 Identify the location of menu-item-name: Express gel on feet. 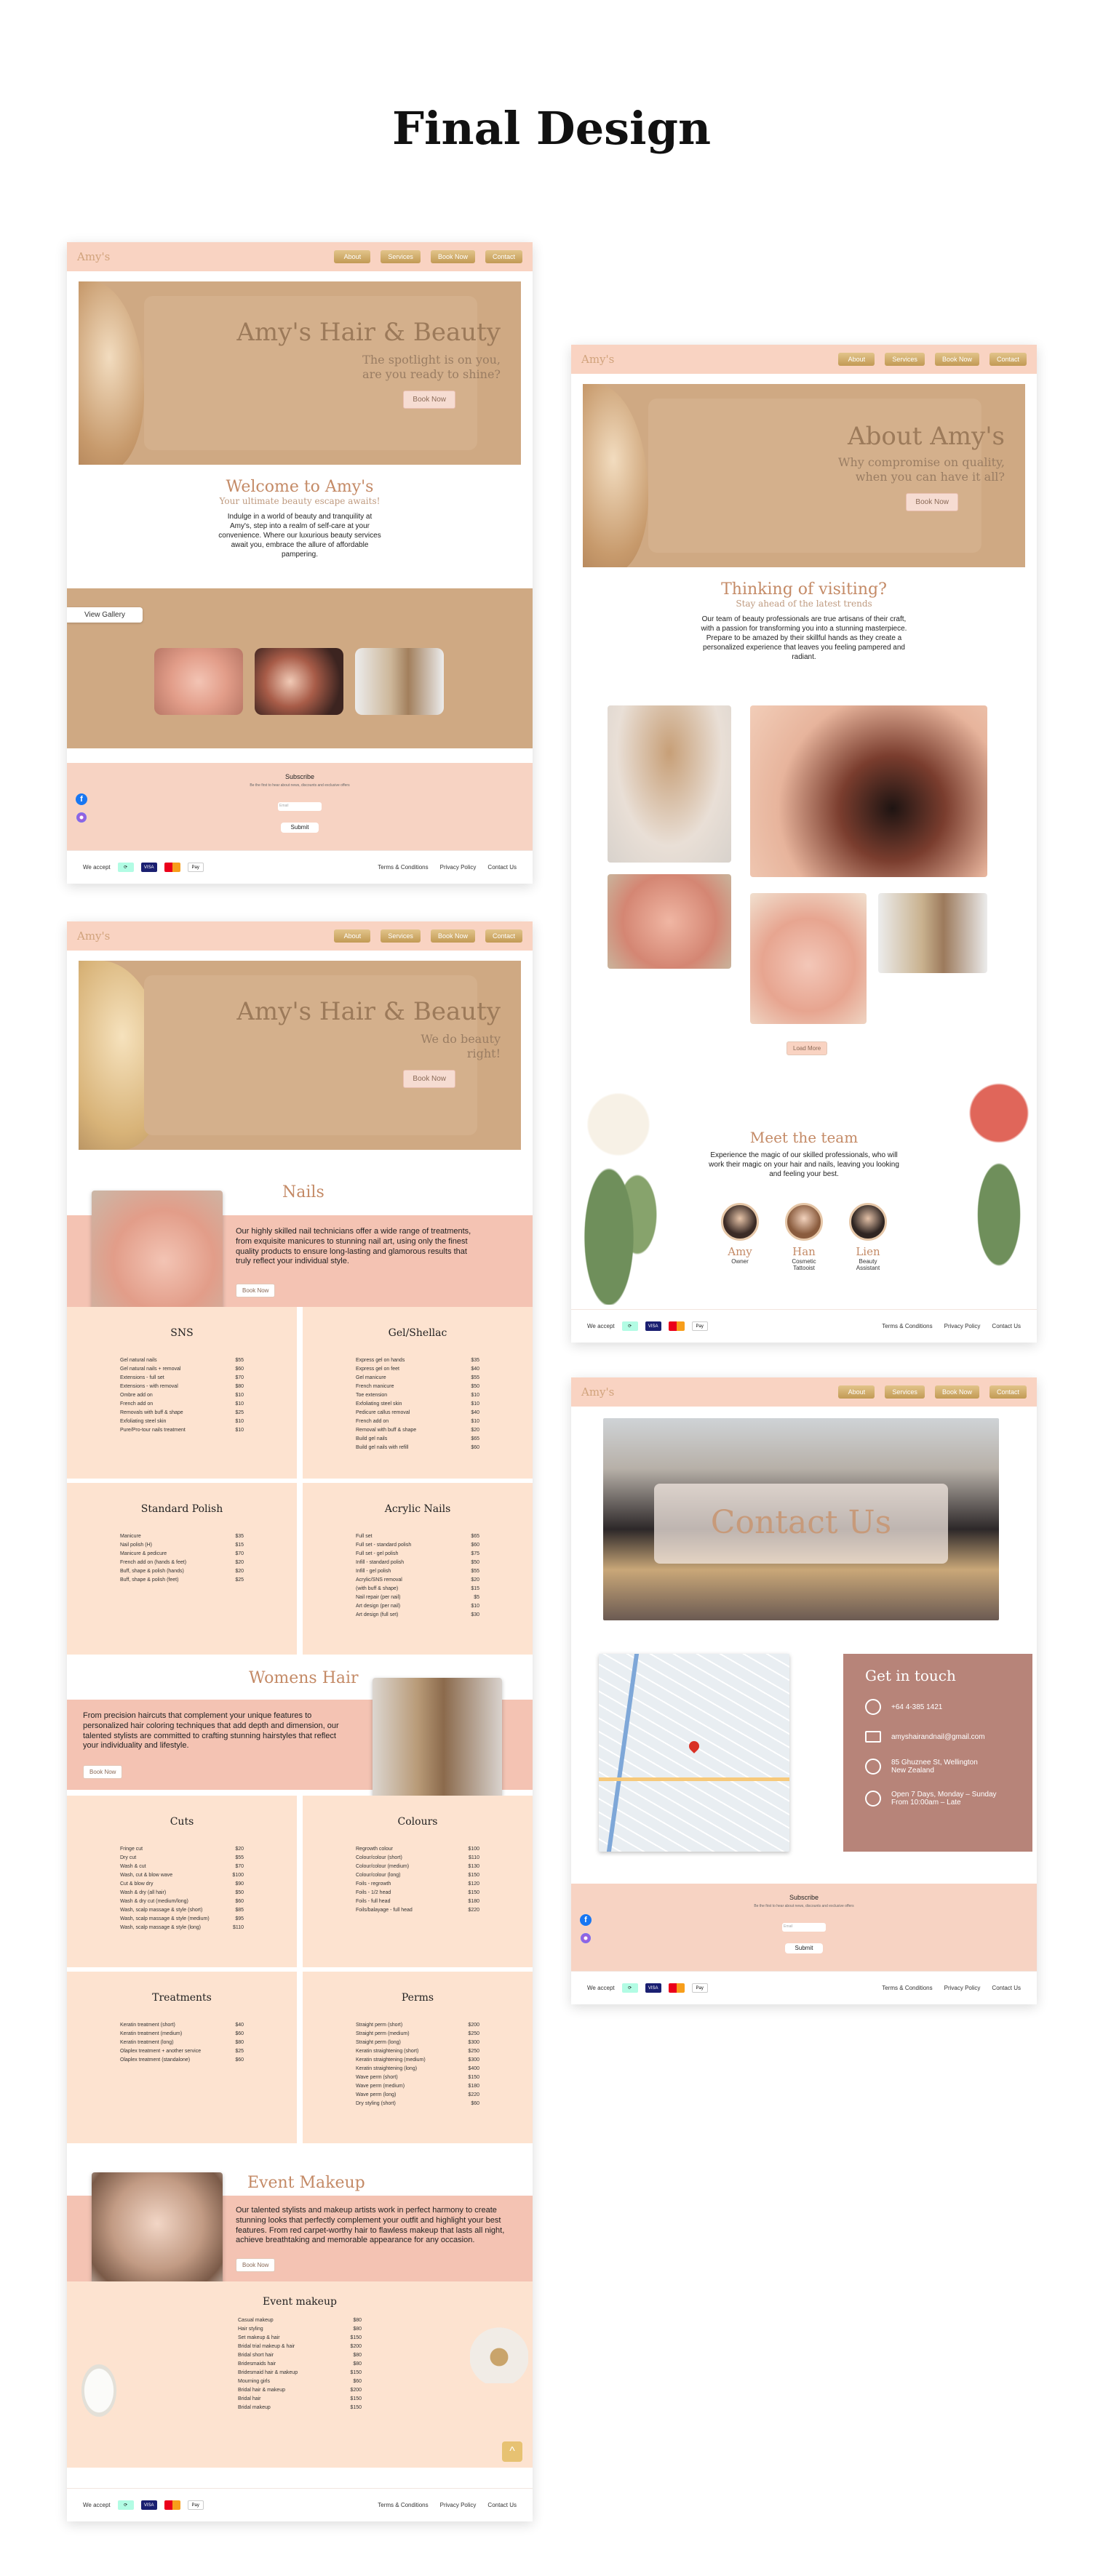
(378, 1369).